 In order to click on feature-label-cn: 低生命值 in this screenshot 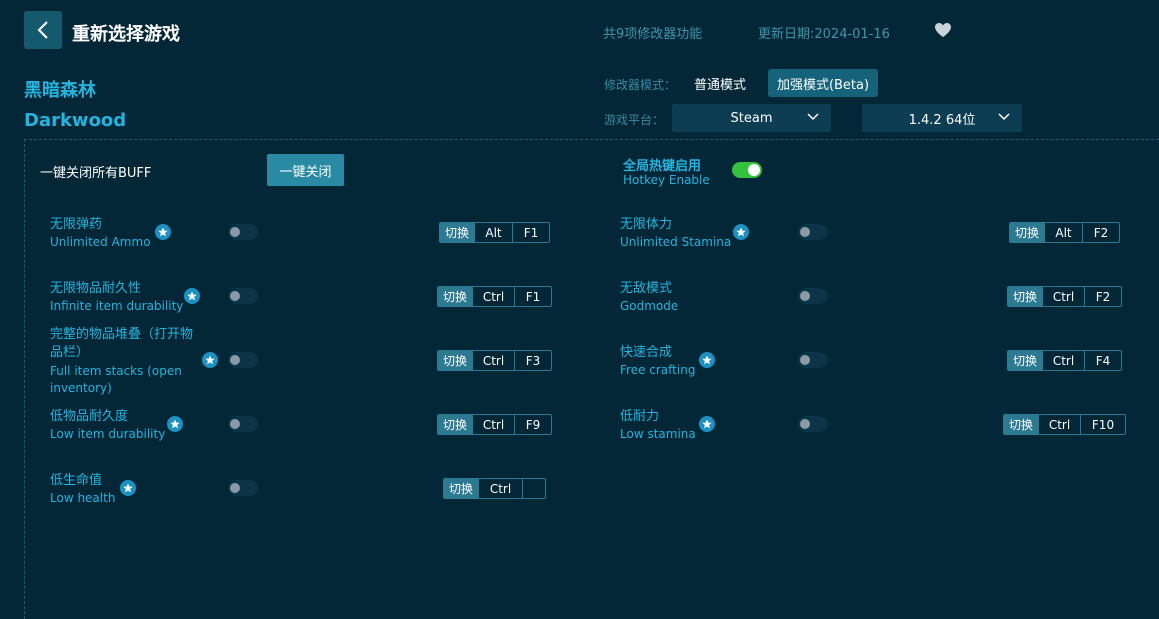, I will do `click(76, 480)`.